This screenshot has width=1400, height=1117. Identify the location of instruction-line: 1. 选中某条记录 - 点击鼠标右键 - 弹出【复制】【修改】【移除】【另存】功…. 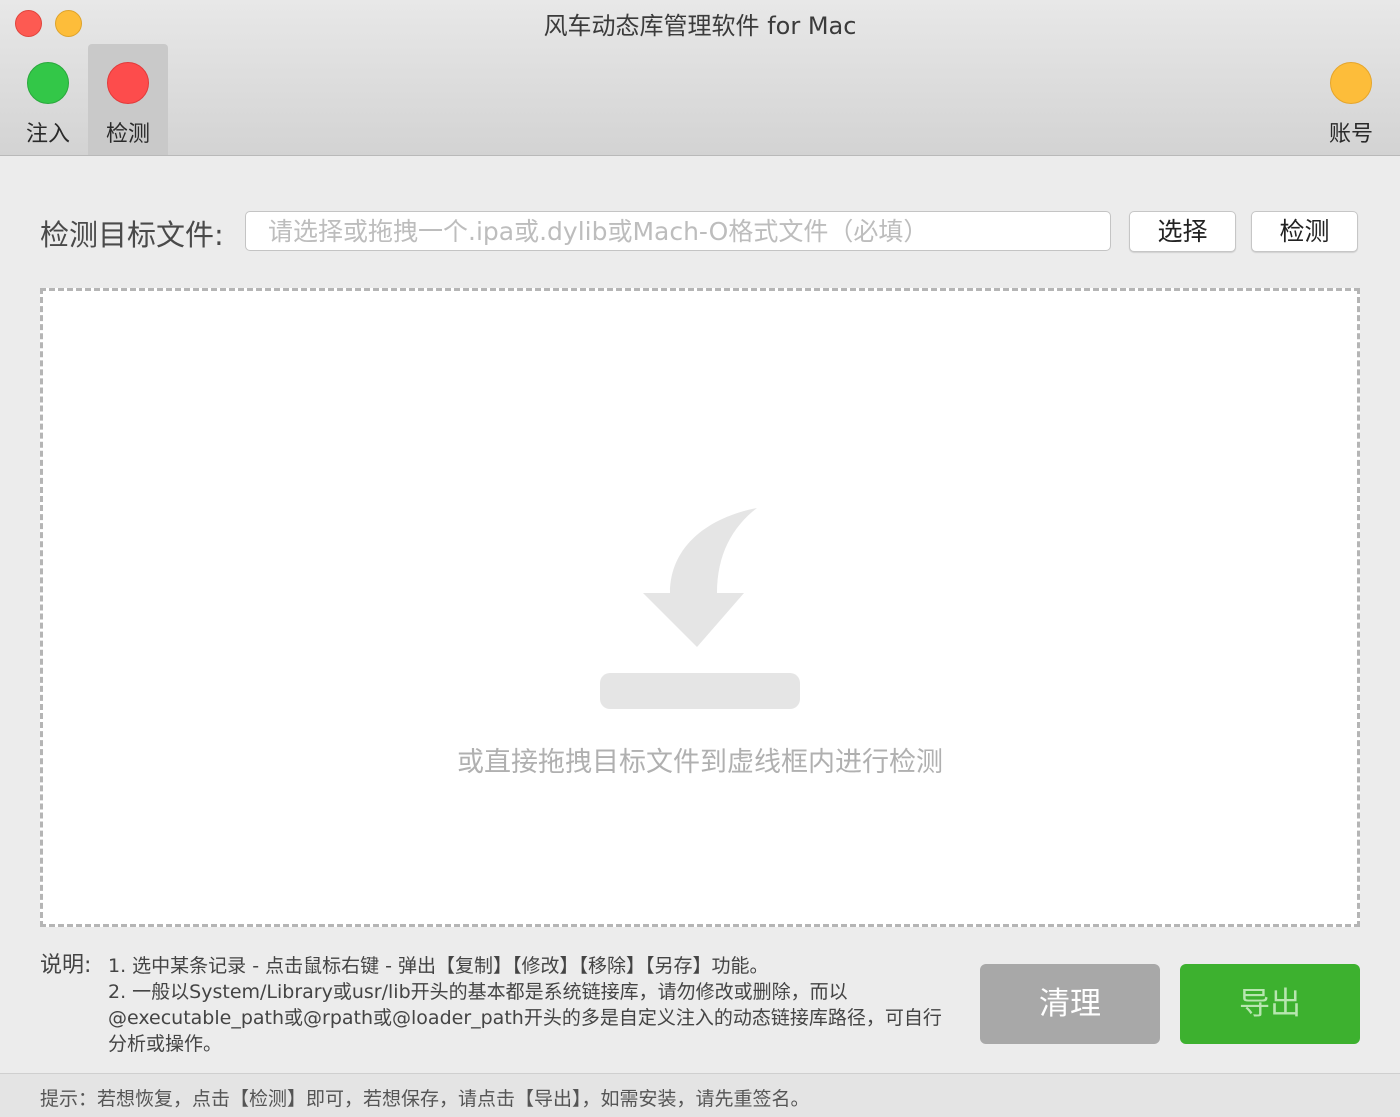
(438, 966).